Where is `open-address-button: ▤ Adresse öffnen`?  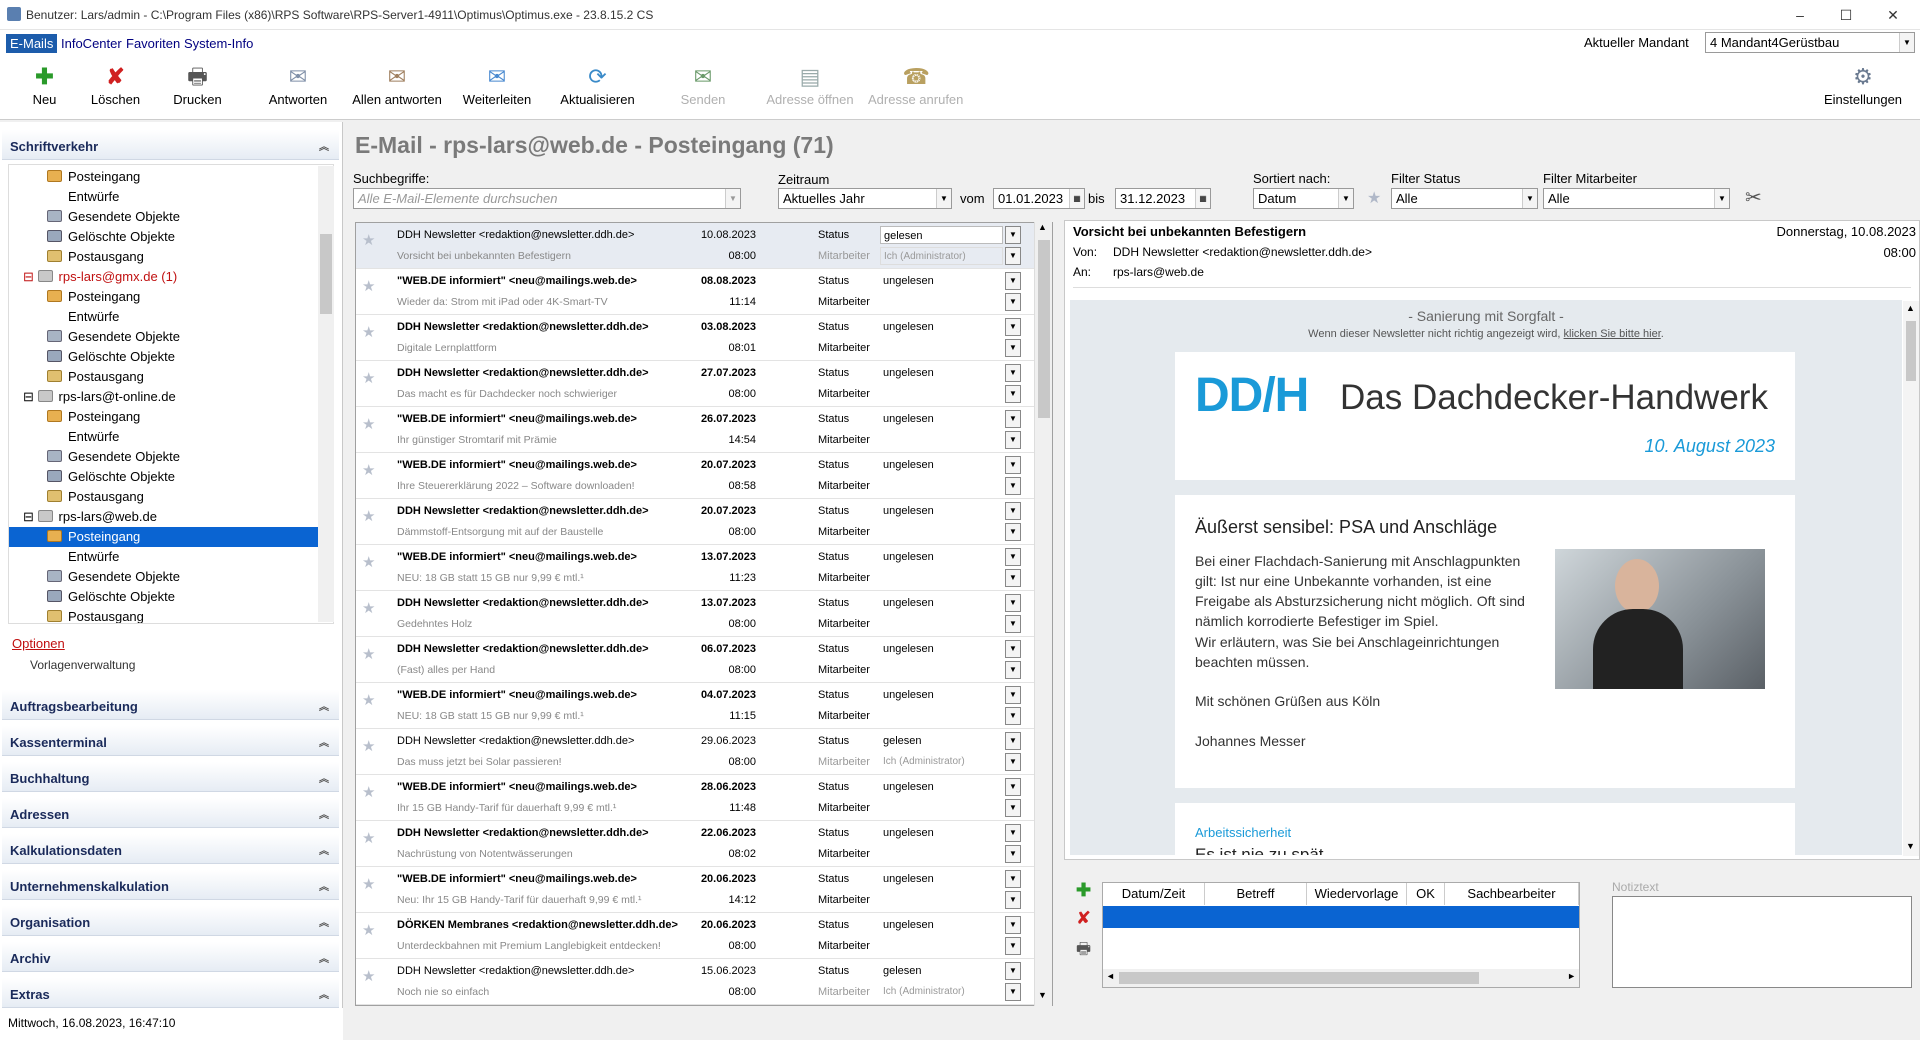
open-address-button: ▤ Adresse öffnen is located at coordinates (810, 88).